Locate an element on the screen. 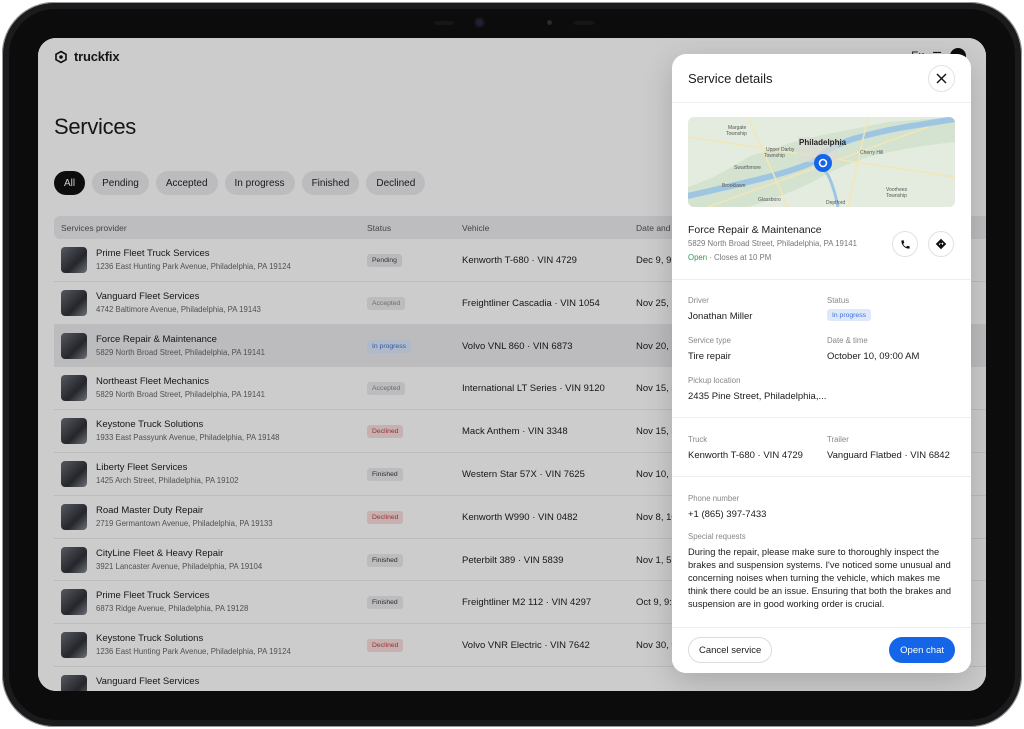  truckfix-logo-icon is located at coordinates (61, 56).